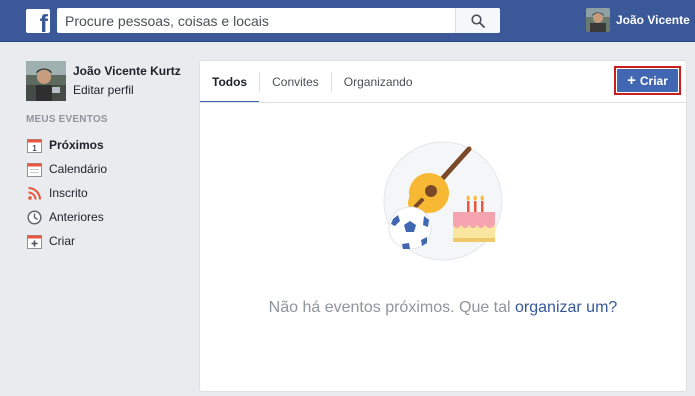  Describe the element at coordinates (127, 71) in the screenshot. I see `profile-name: João Vicente Kurtz` at that location.